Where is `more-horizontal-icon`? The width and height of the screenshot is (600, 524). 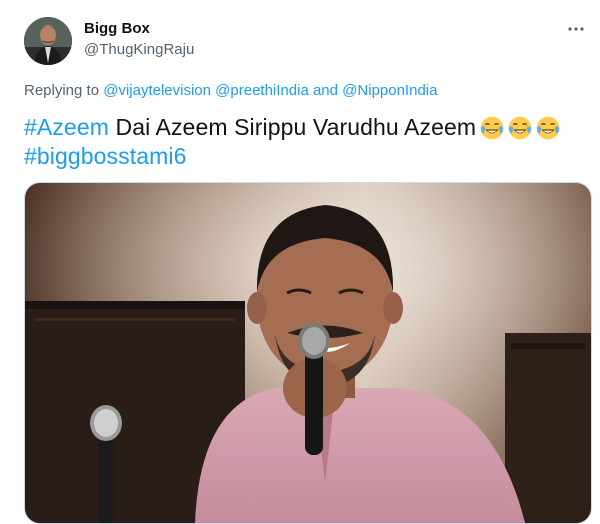 more-horizontal-icon is located at coordinates (576, 29).